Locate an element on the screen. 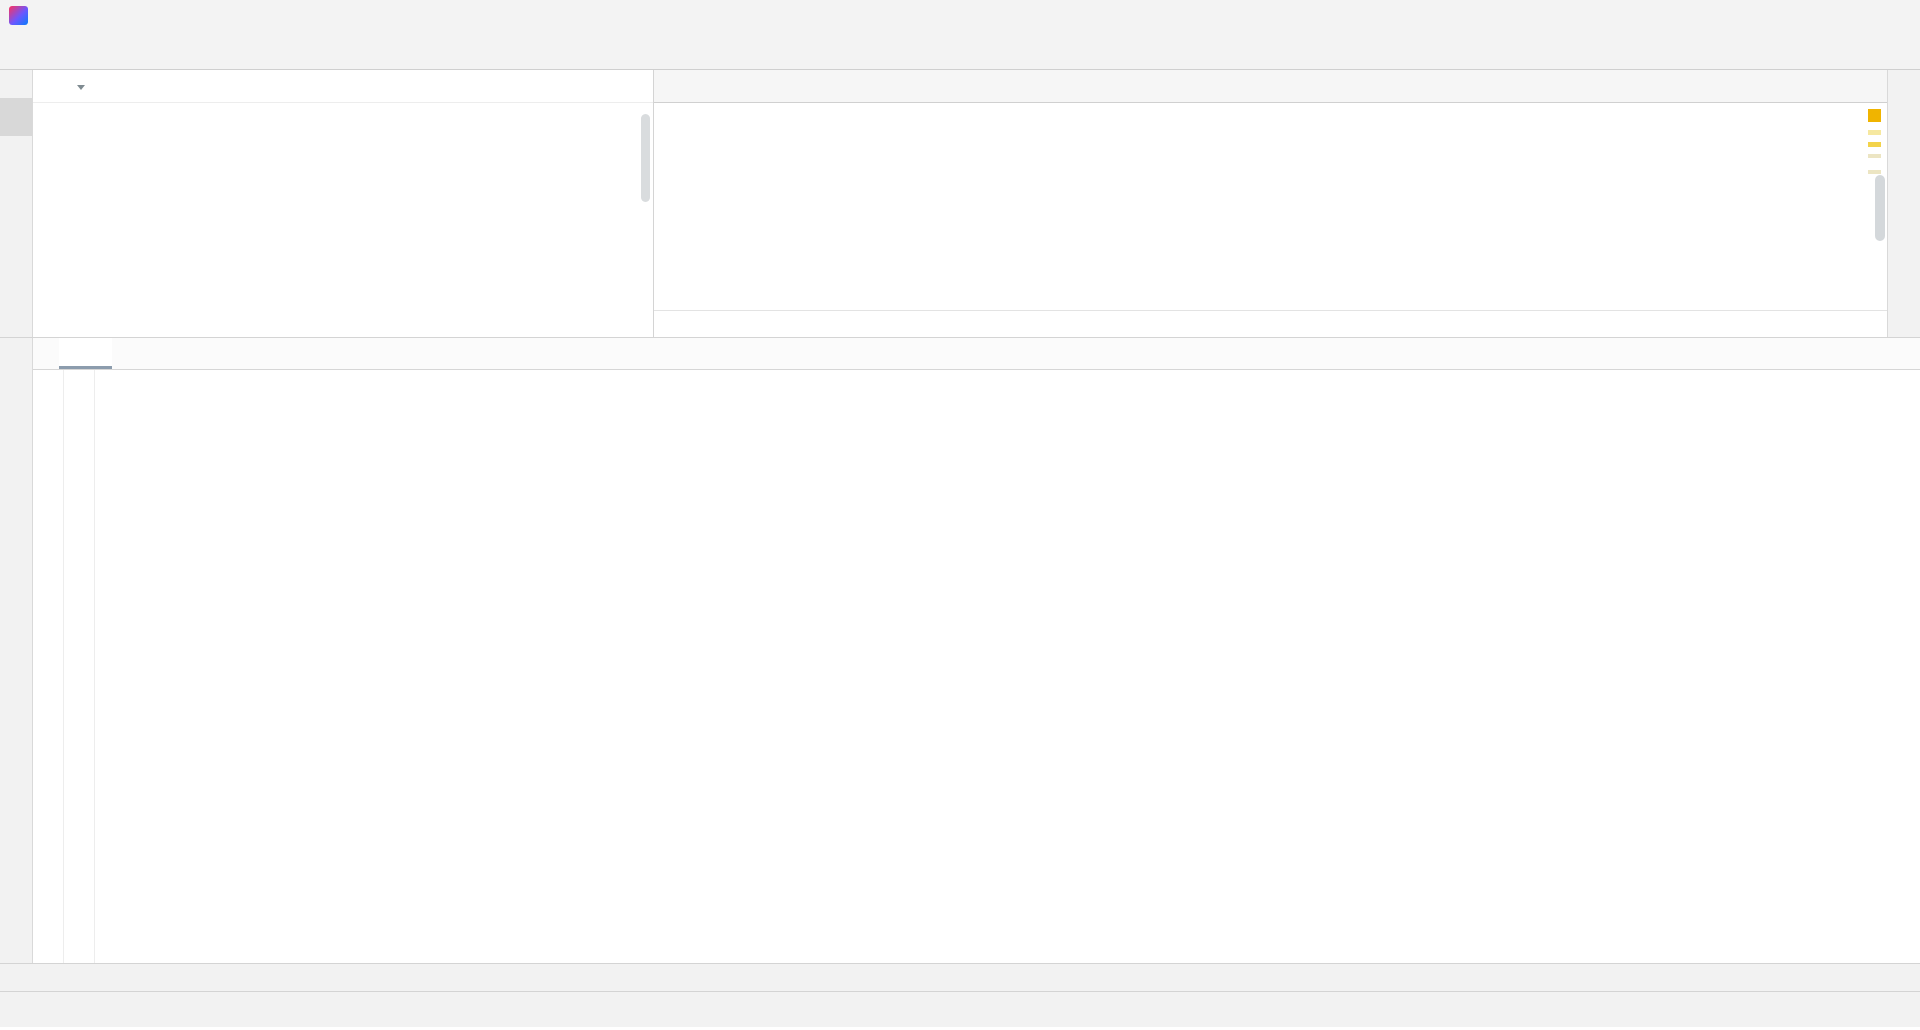 This screenshot has width=1920, height=1030. editor-scrollbar is located at coordinates (1880, 208).